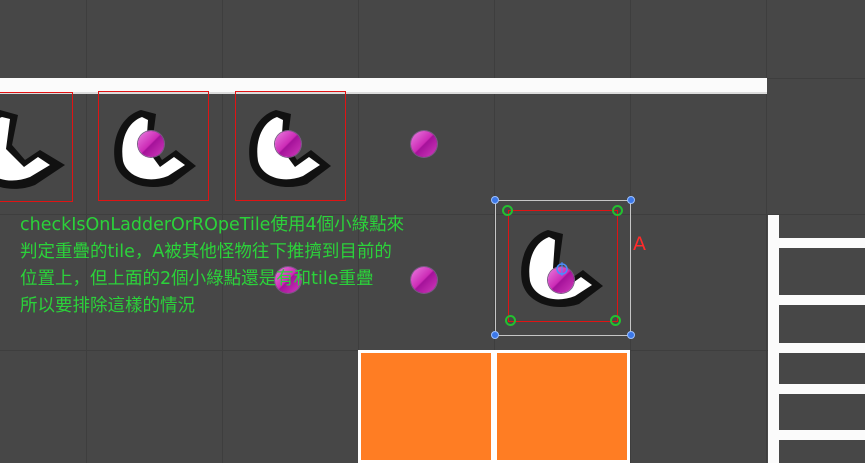 The image size is (865, 463). Describe the element at coordinates (197, 279) in the screenshot. I see `annotation-line: 位置上，但上面的2個小綠點還是有和tile重疊` at that location.